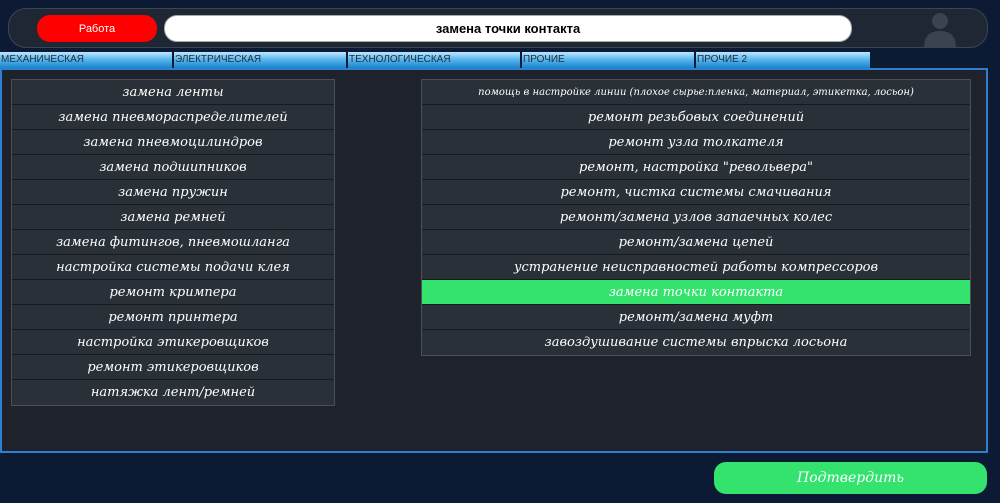 Image resolution: width=1000 pixels, height=503 pixels. What do you see at coordinates (696, 342) in the screenshot?
I see `list-item: завоздушивание системы впрыска лосьона` at bounding box center [696, 342].